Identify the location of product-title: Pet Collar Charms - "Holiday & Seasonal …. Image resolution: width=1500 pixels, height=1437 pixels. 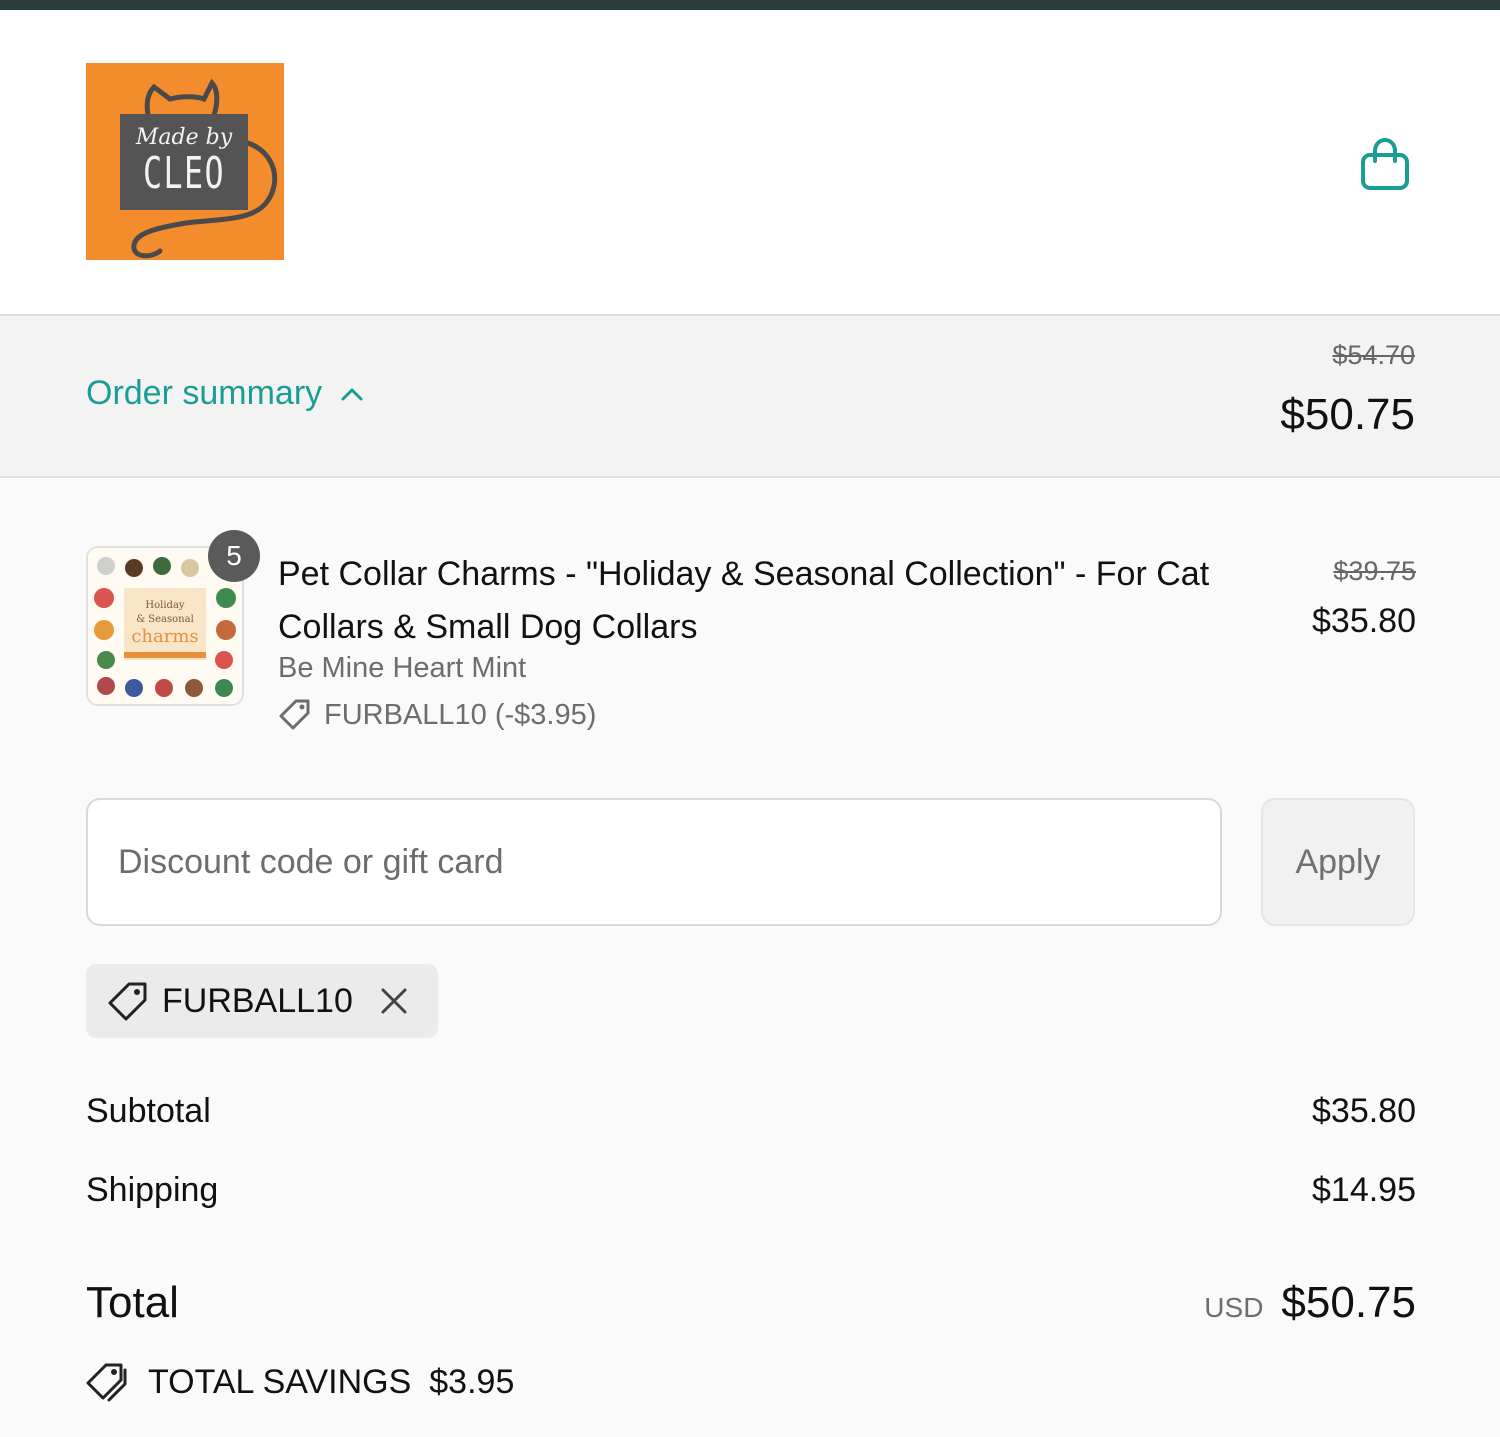
(744, 600).